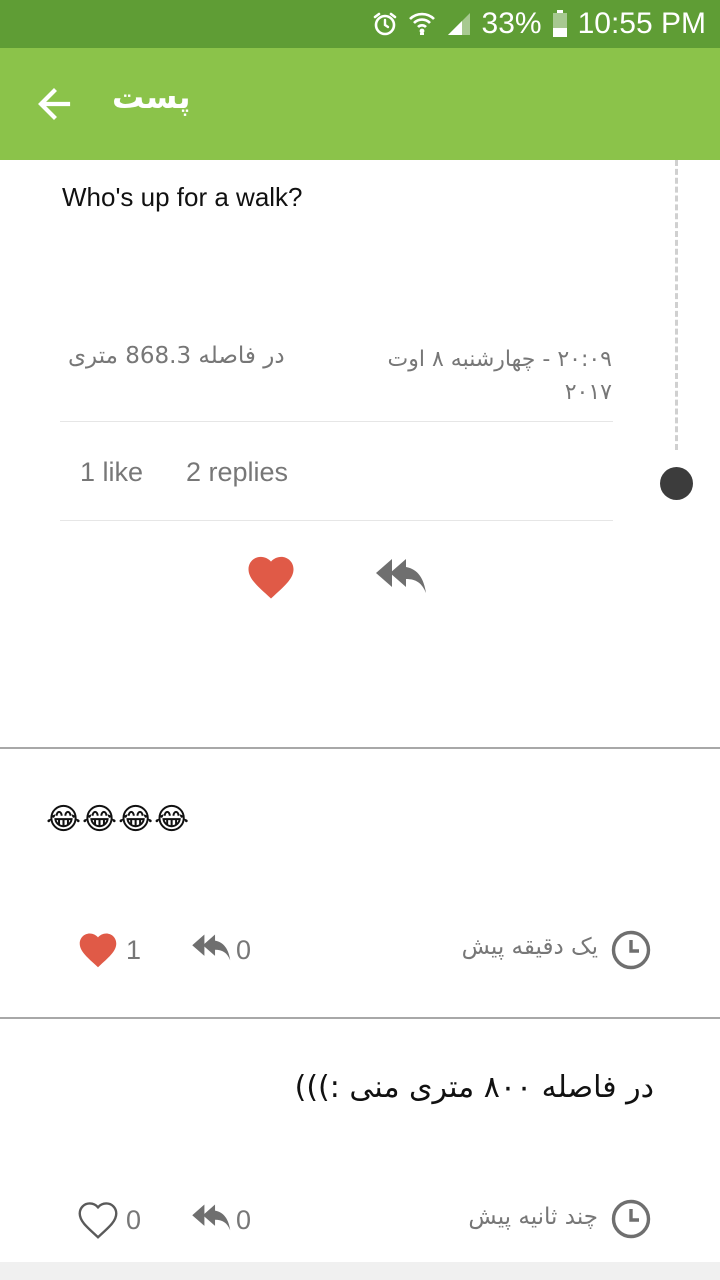  I want to click on reply-timestamp: چند ثانیه پیش, so click(533, 1217).